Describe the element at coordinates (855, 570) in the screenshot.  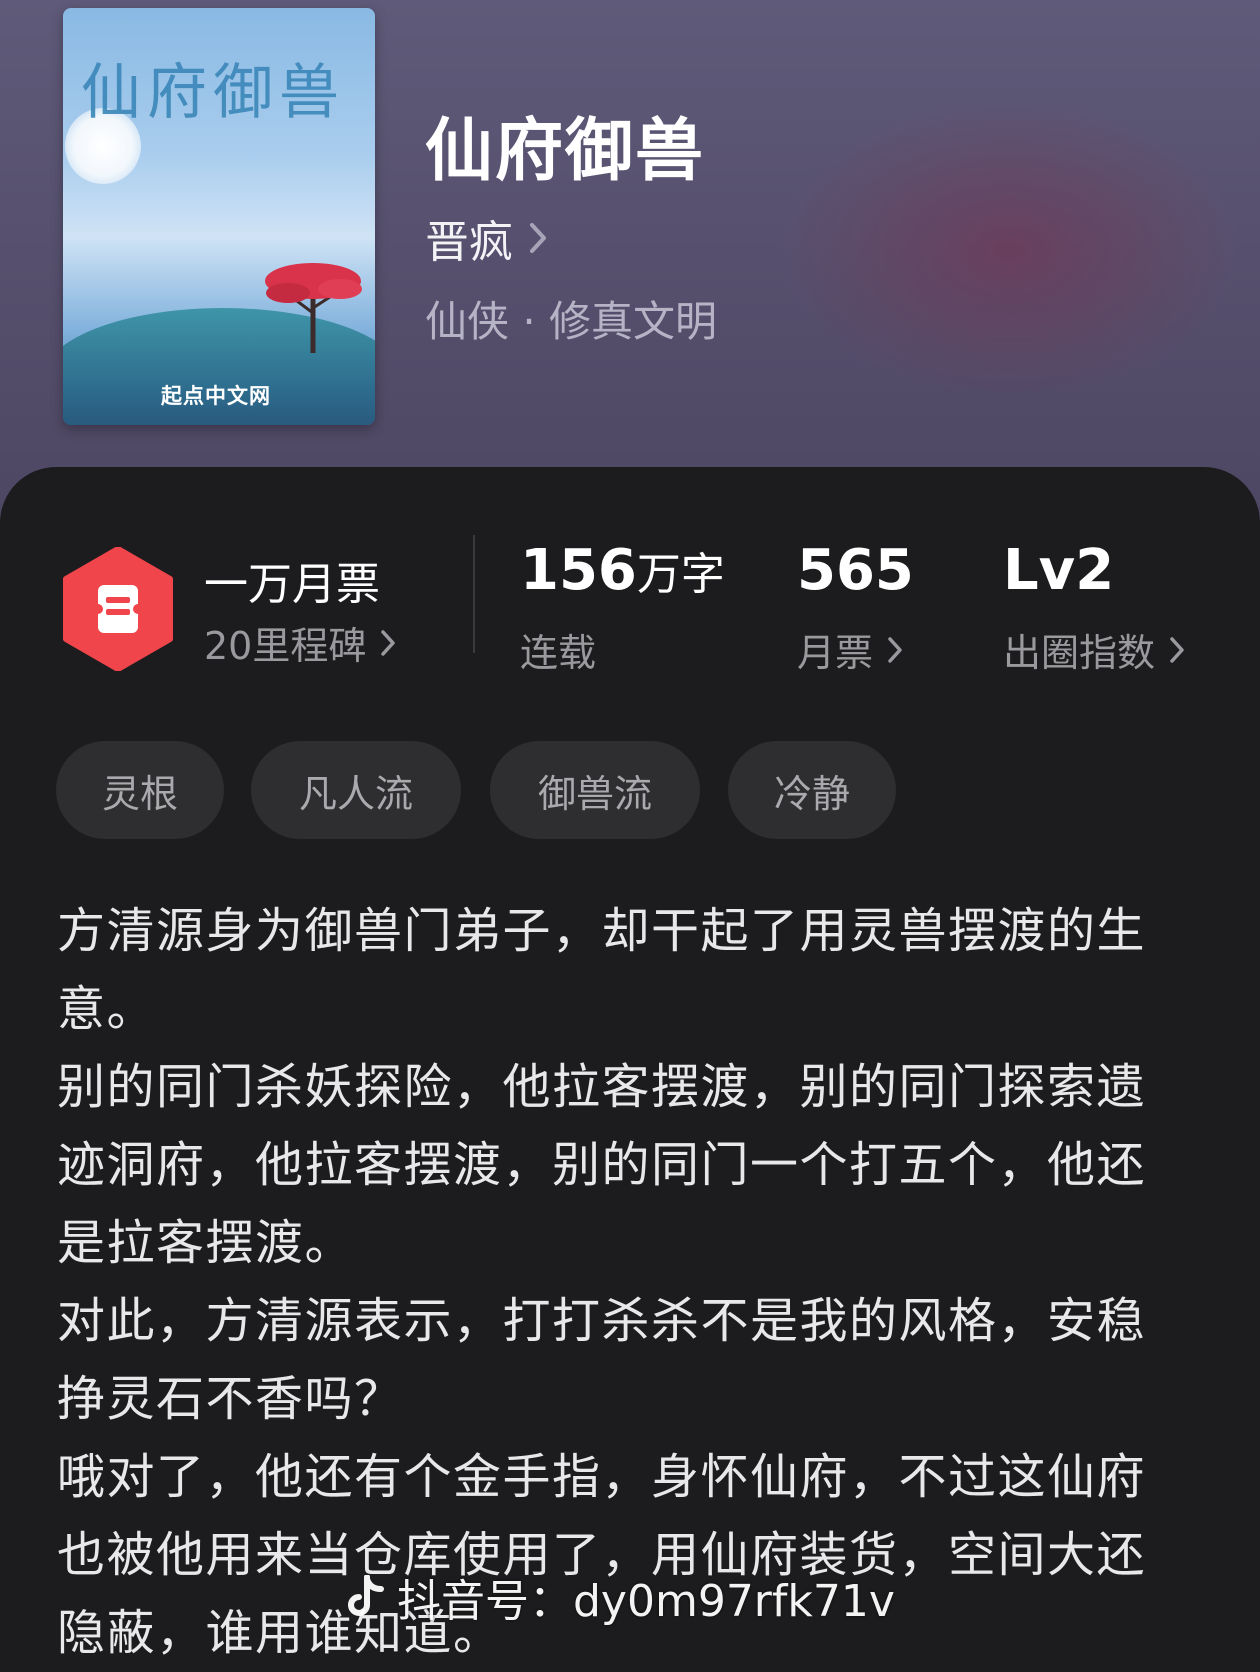
I see `monthly-ticket-value: 565` at that location.